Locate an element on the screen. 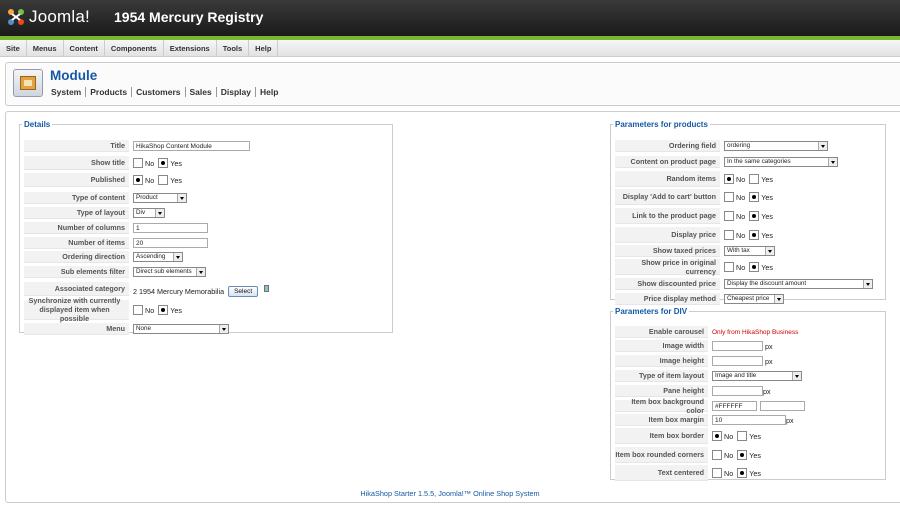 This screenshot has height=506, width=900. enable-carousel-label: Enable carousel is located at coordinates (661, 332).